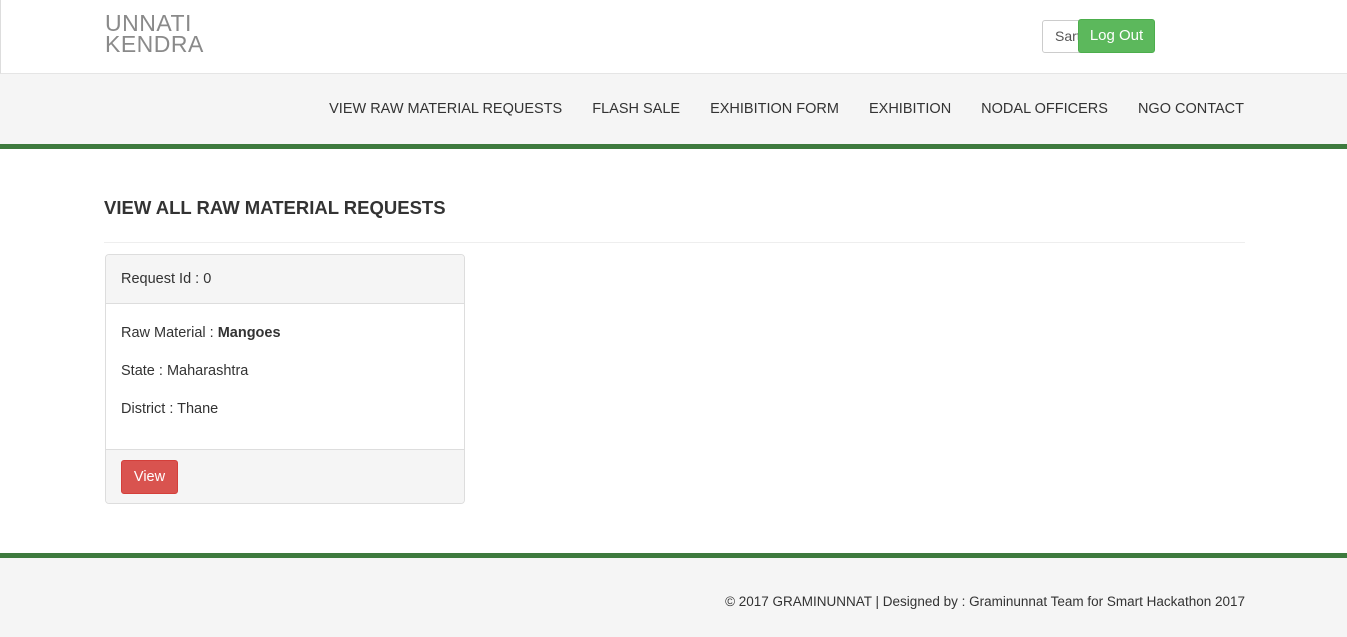 The width and height of the screenshot is (1347, 637). What do you see at coordinates (275, 207) in the screenshot?
I see `page-title: VIEW ALL RAW MATERIAL REQUESTS` at bounding box center [275, 207].